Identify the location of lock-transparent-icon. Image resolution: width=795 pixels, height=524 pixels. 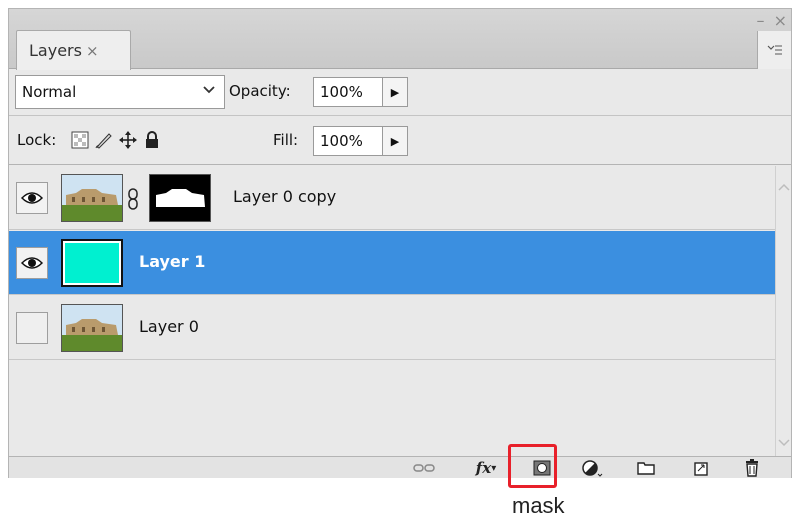
(80, 140).